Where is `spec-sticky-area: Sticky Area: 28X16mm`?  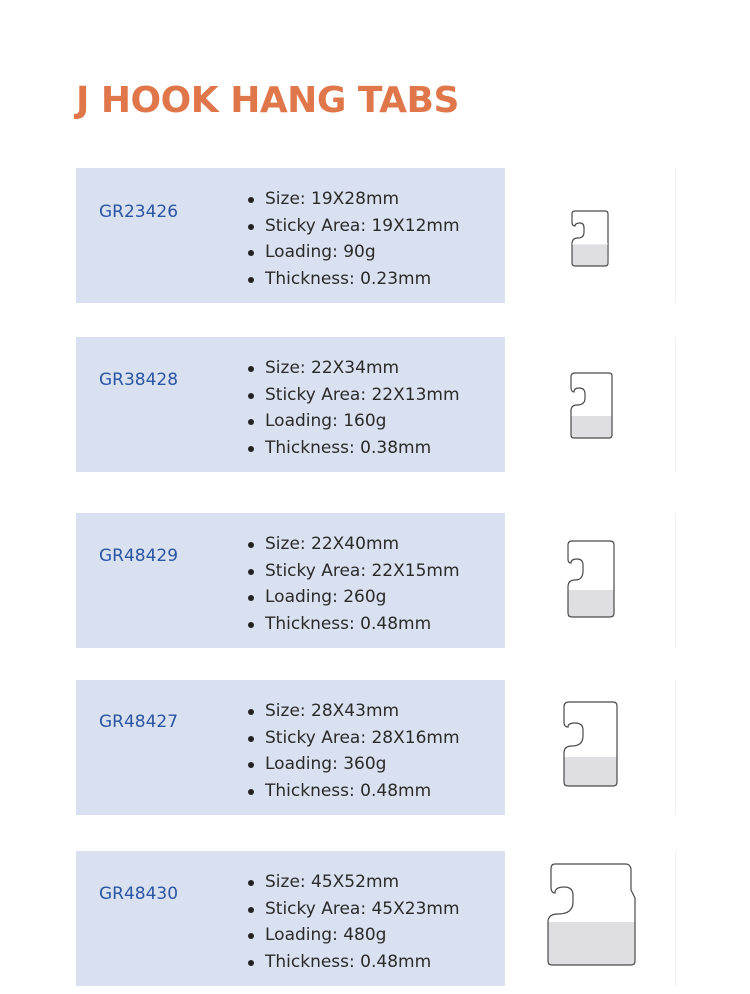 spec-sticky-area: Sticky Area: 28X16mm is located at coordinates (353, 738).